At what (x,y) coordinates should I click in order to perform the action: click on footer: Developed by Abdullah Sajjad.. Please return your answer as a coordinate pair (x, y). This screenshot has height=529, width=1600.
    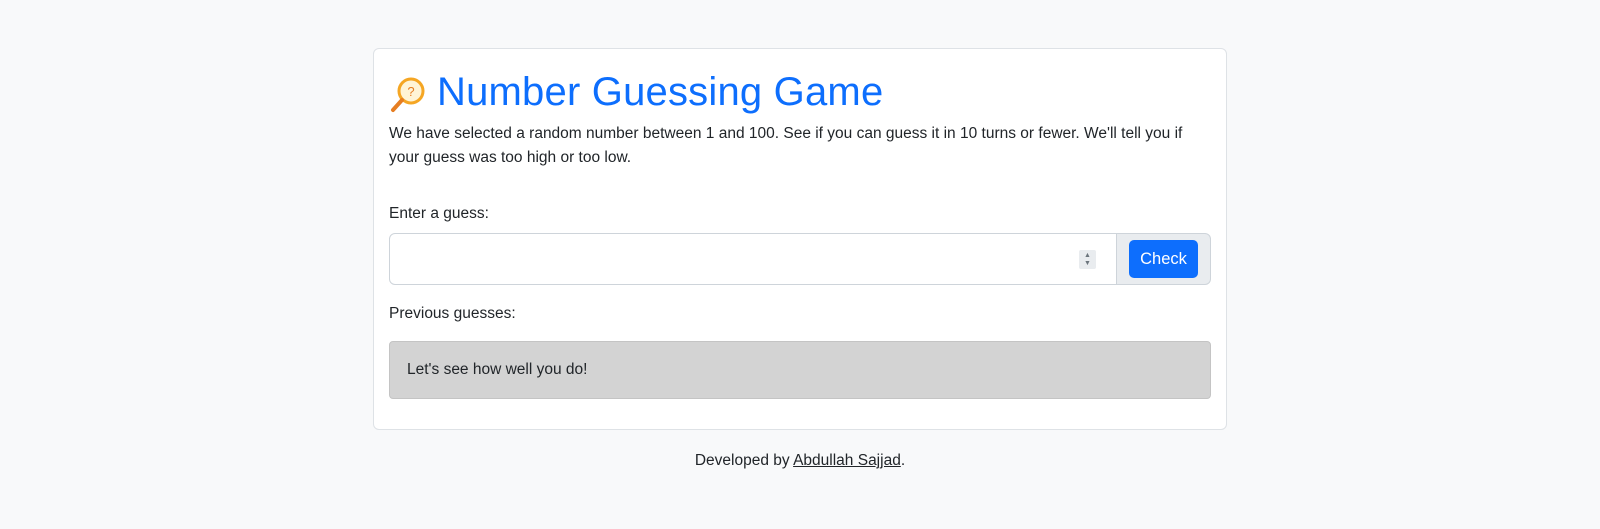
    Looking at the image, I should click on (800, 461).